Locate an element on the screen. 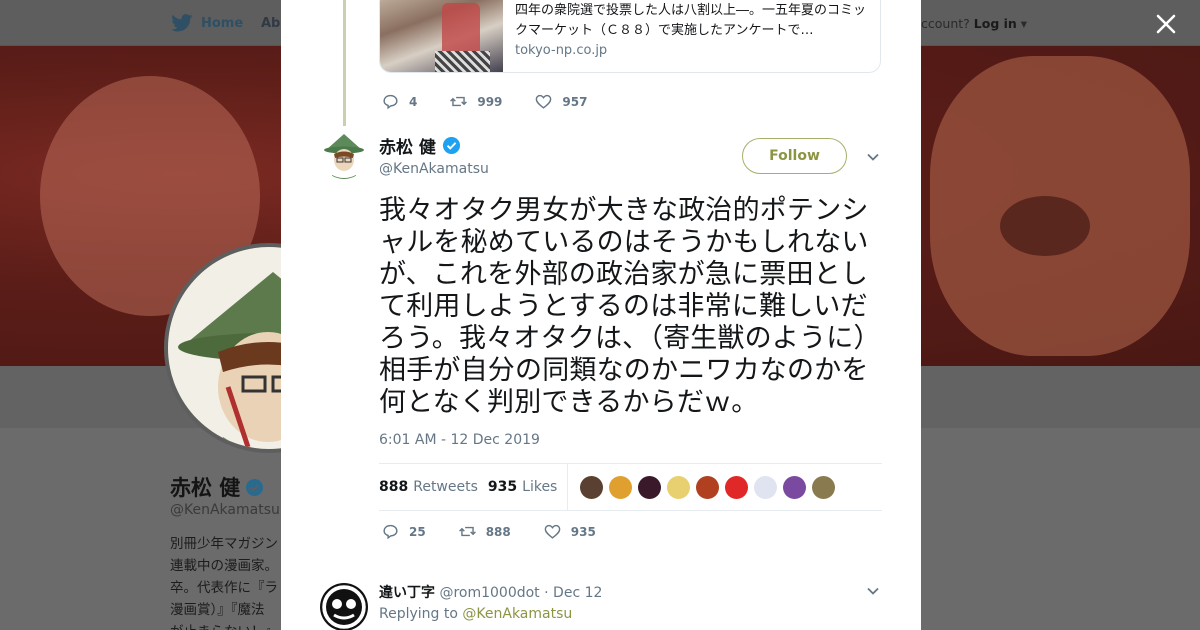  reply-button: 4 is located at coordinates (399, 101).